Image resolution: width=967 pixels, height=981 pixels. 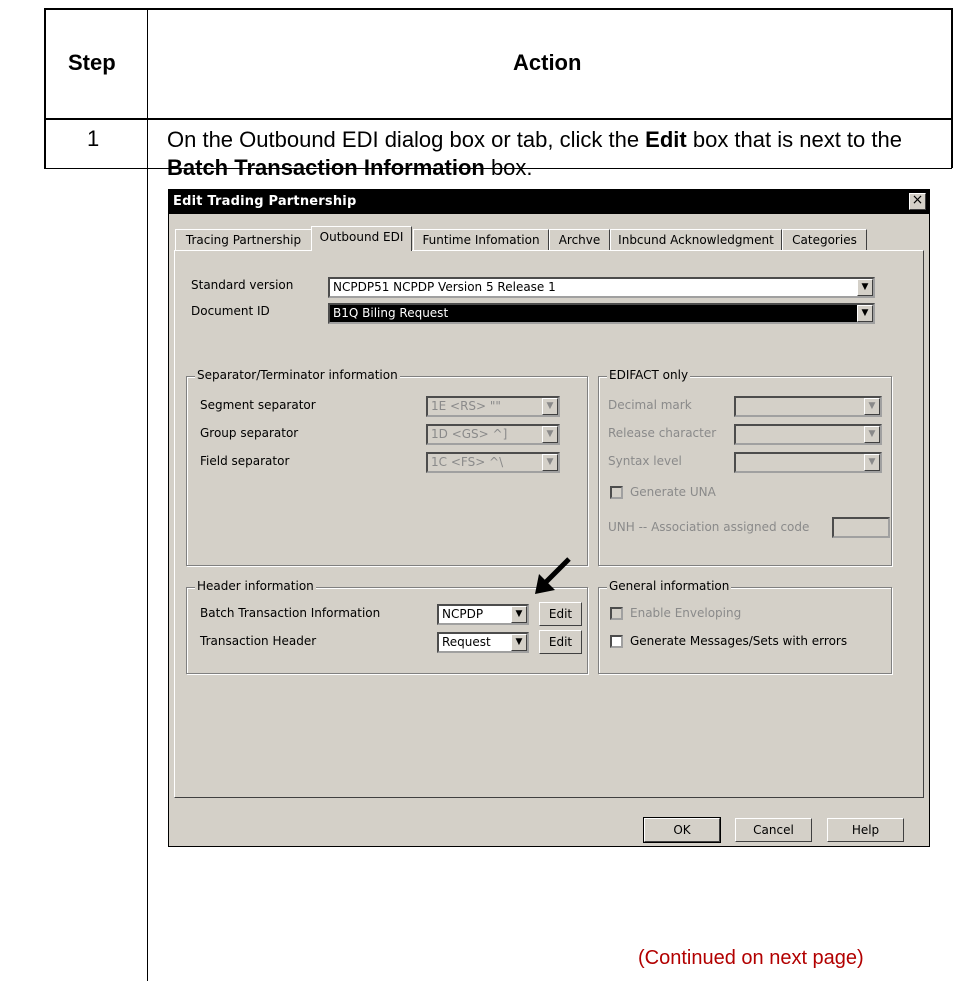 I want to click on help-button: Help, so click(x=865, y=830).